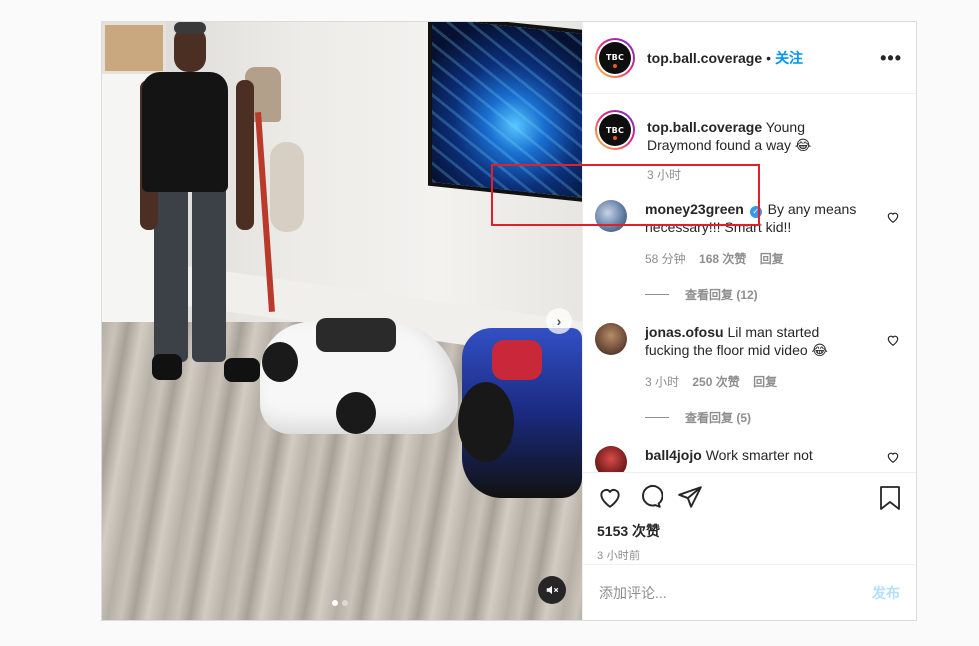  Describe the element at coordinates (722, 259) in the screenshot. I see `comment-likes: 168 次赞` at that location.